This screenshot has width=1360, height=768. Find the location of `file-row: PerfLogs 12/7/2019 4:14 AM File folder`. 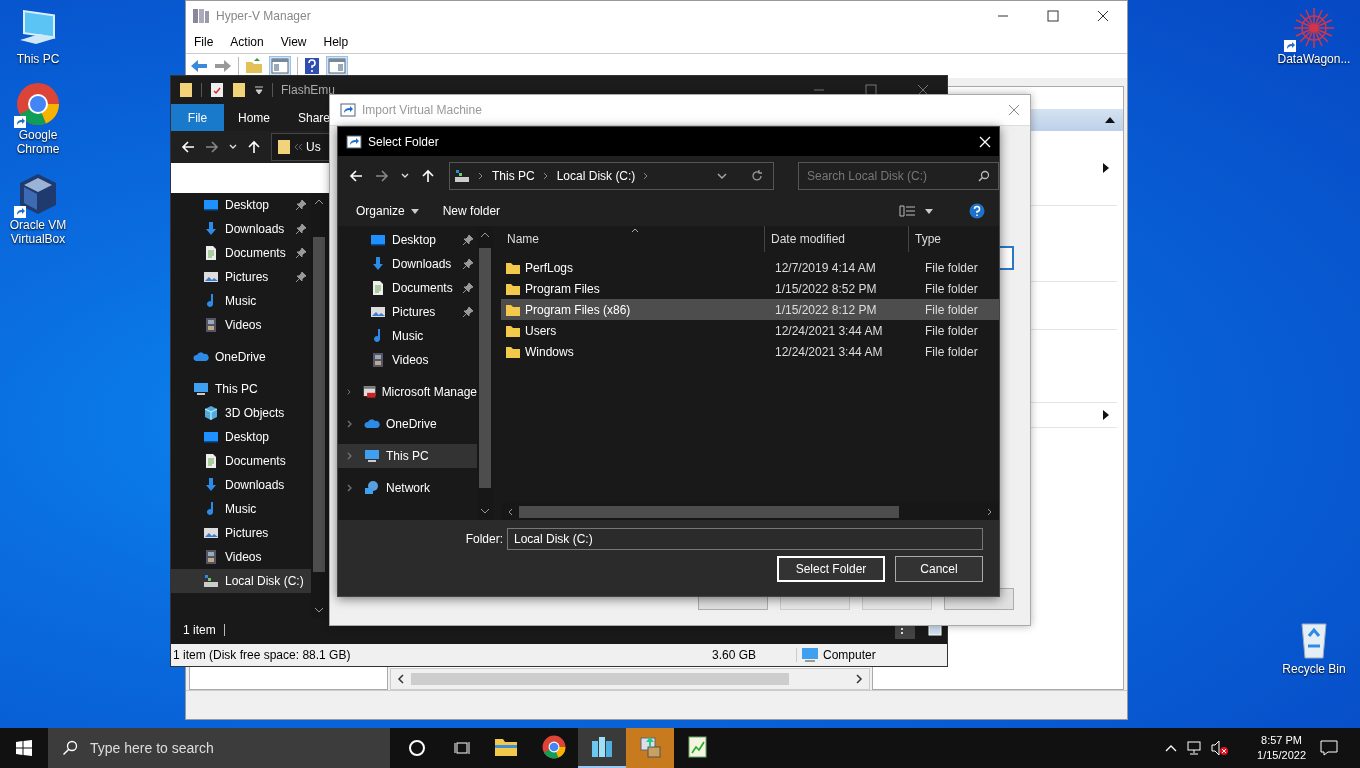

file-row: PerfLogs 12/7/2019 4:14 AM File folder is located at coordinates (750, 267).